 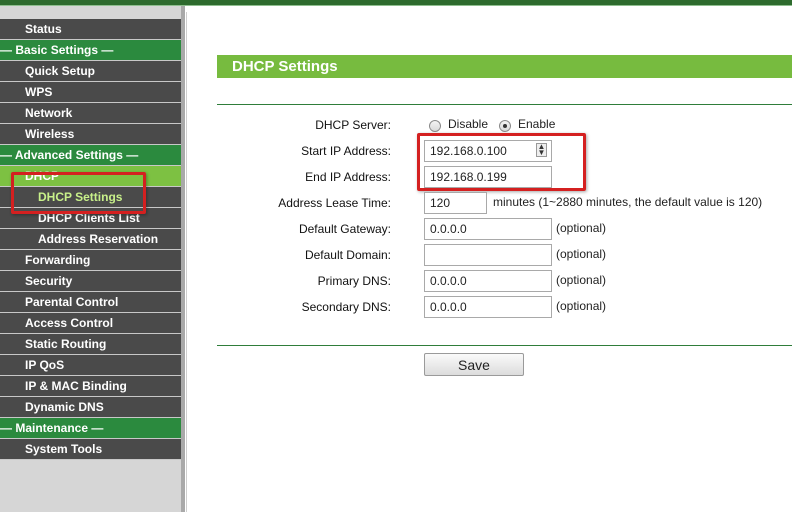 I want to click on sidebar-section-maintenance: — Maintenance —, so click(x=90, y=428).